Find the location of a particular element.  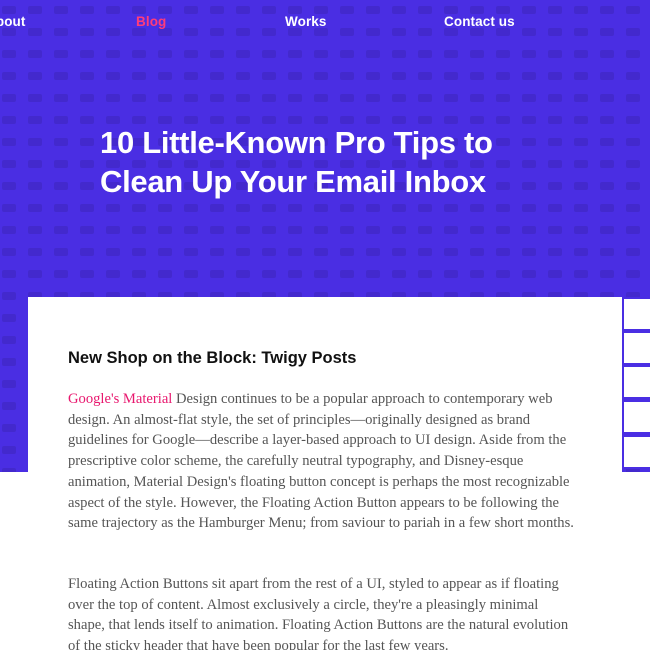

top-navigation: About Blog Works Contact us is located at coordinates (325, 23).